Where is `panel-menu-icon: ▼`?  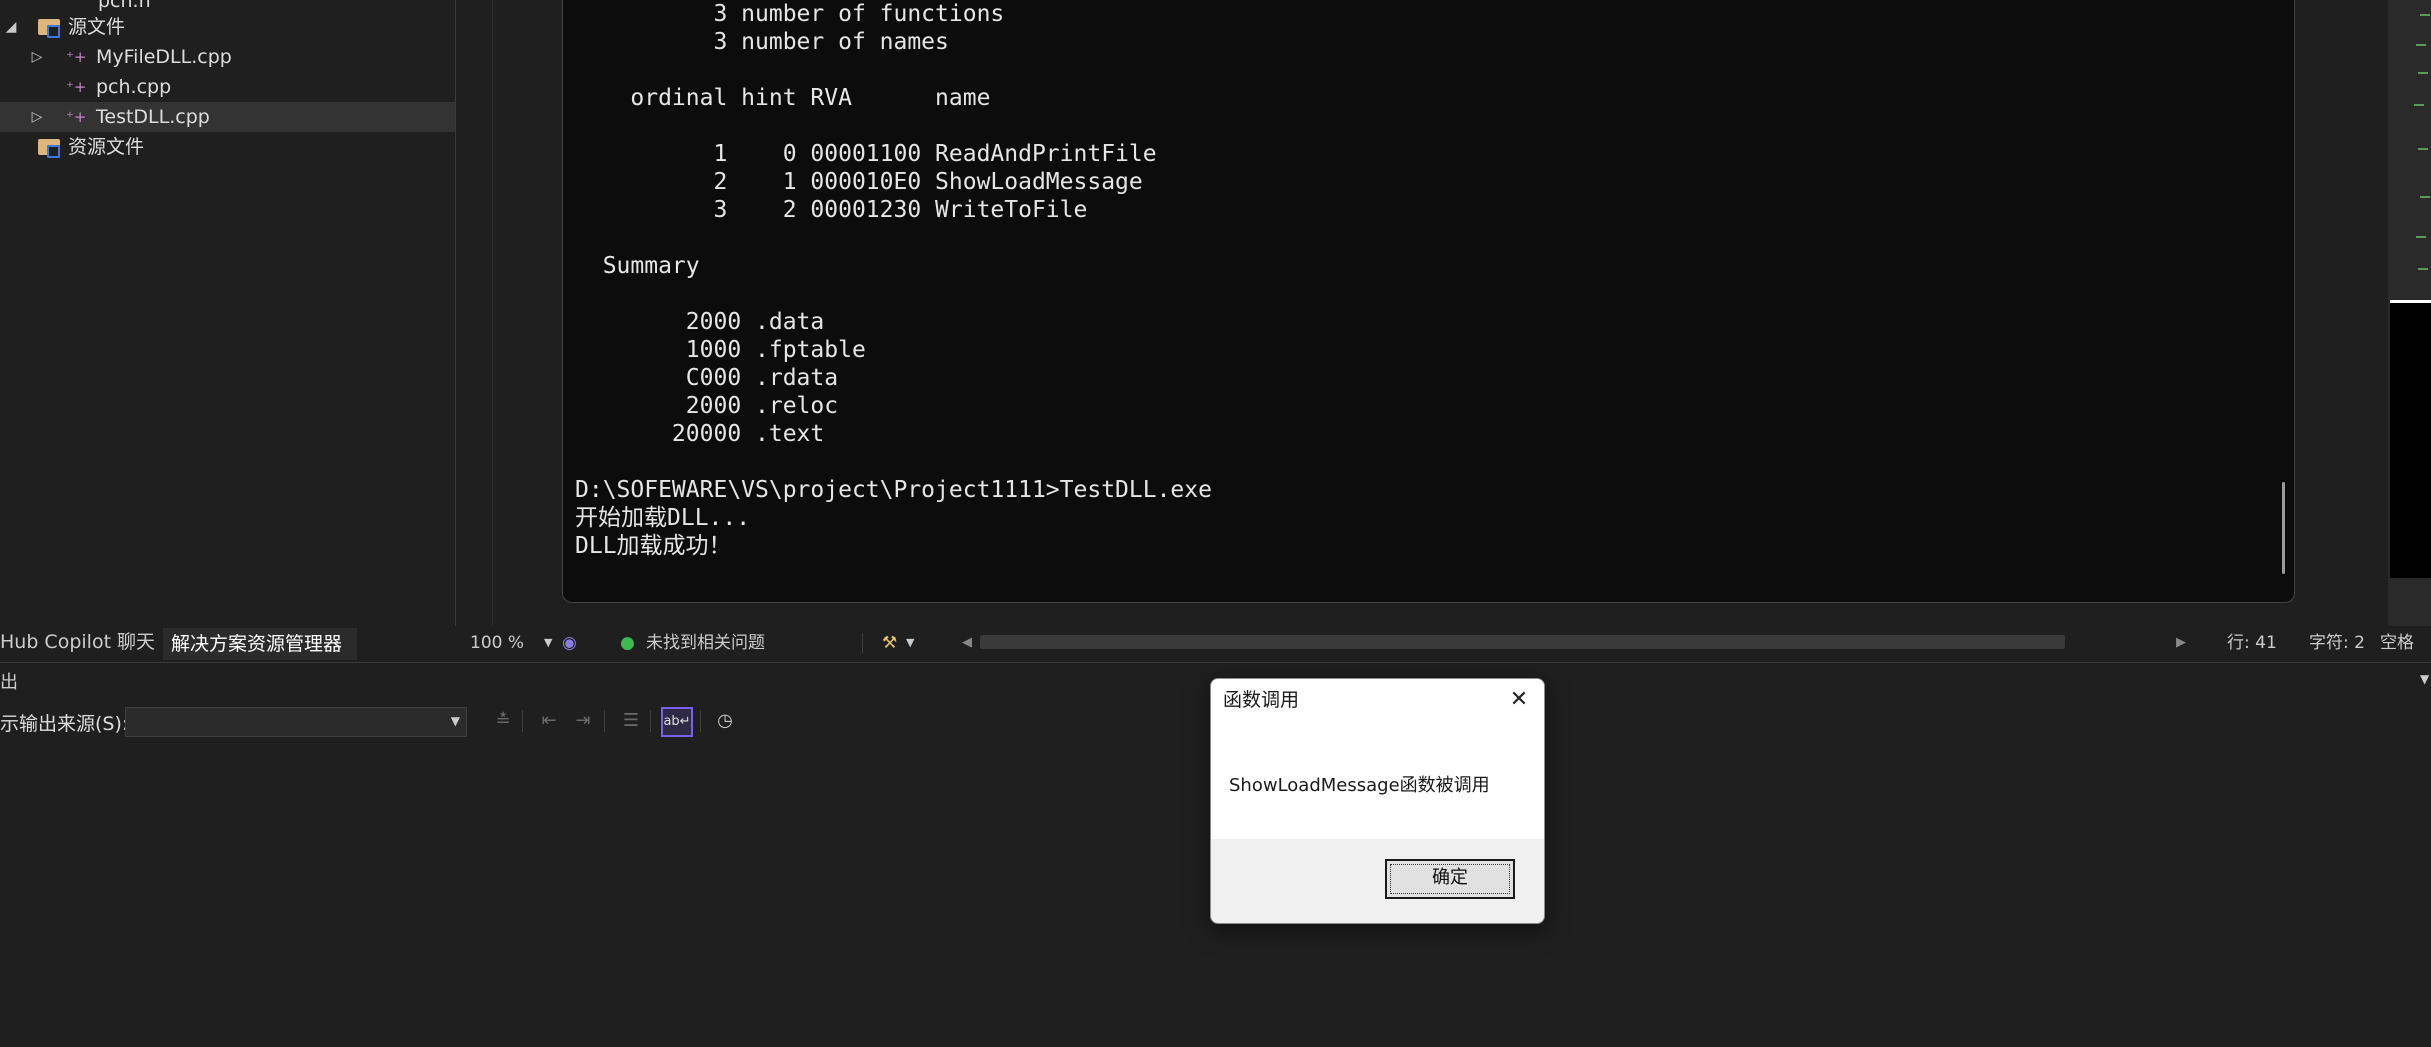
panel-menu-icon: ▼ is located at coordinates (2424, 679).